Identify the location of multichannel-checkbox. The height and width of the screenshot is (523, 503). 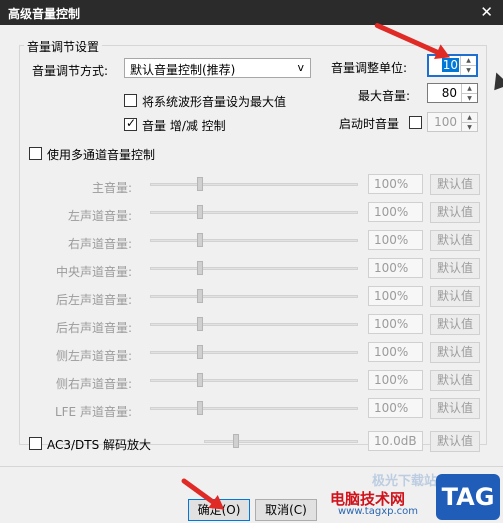
(35, 153).